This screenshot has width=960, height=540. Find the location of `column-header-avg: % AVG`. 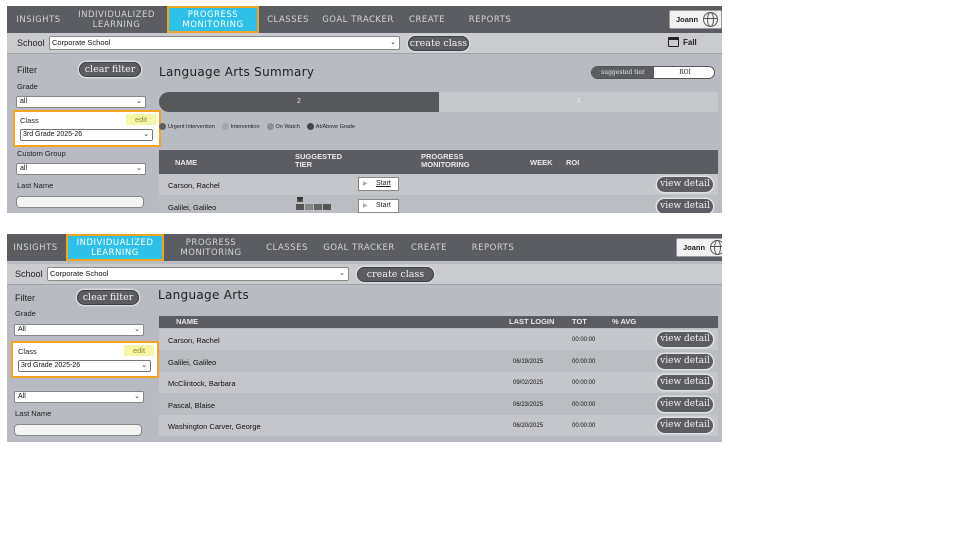

column-header-avg: % AVG is located at coordinates (624, 321).